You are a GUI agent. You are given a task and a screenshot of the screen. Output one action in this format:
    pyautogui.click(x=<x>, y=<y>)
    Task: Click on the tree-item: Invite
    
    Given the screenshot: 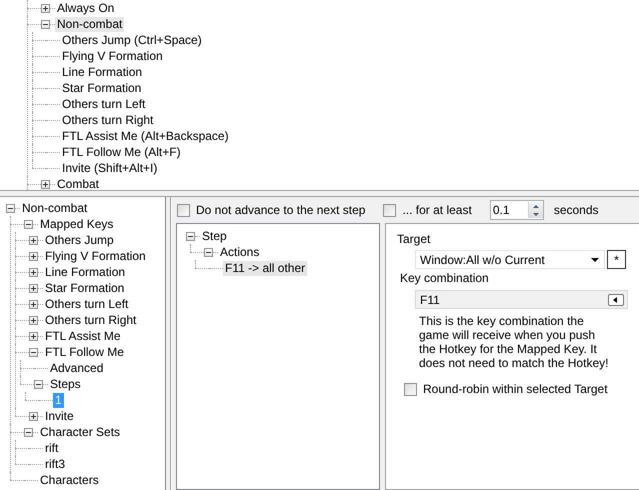 What is the action you would take?
    pyautogui.click(x=59, y=416)
    